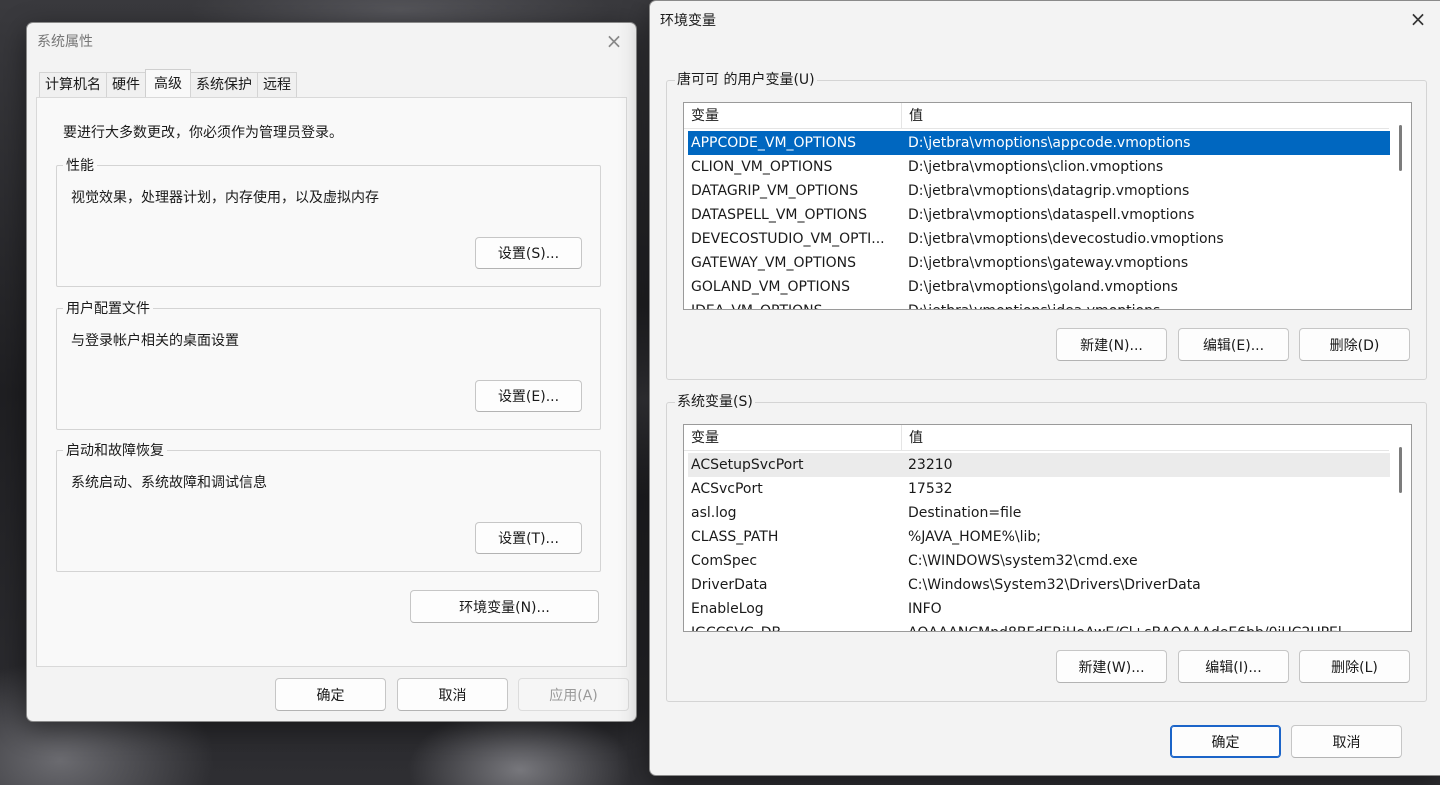  I want to click on window-title: 系统属性, so click(65, 42).